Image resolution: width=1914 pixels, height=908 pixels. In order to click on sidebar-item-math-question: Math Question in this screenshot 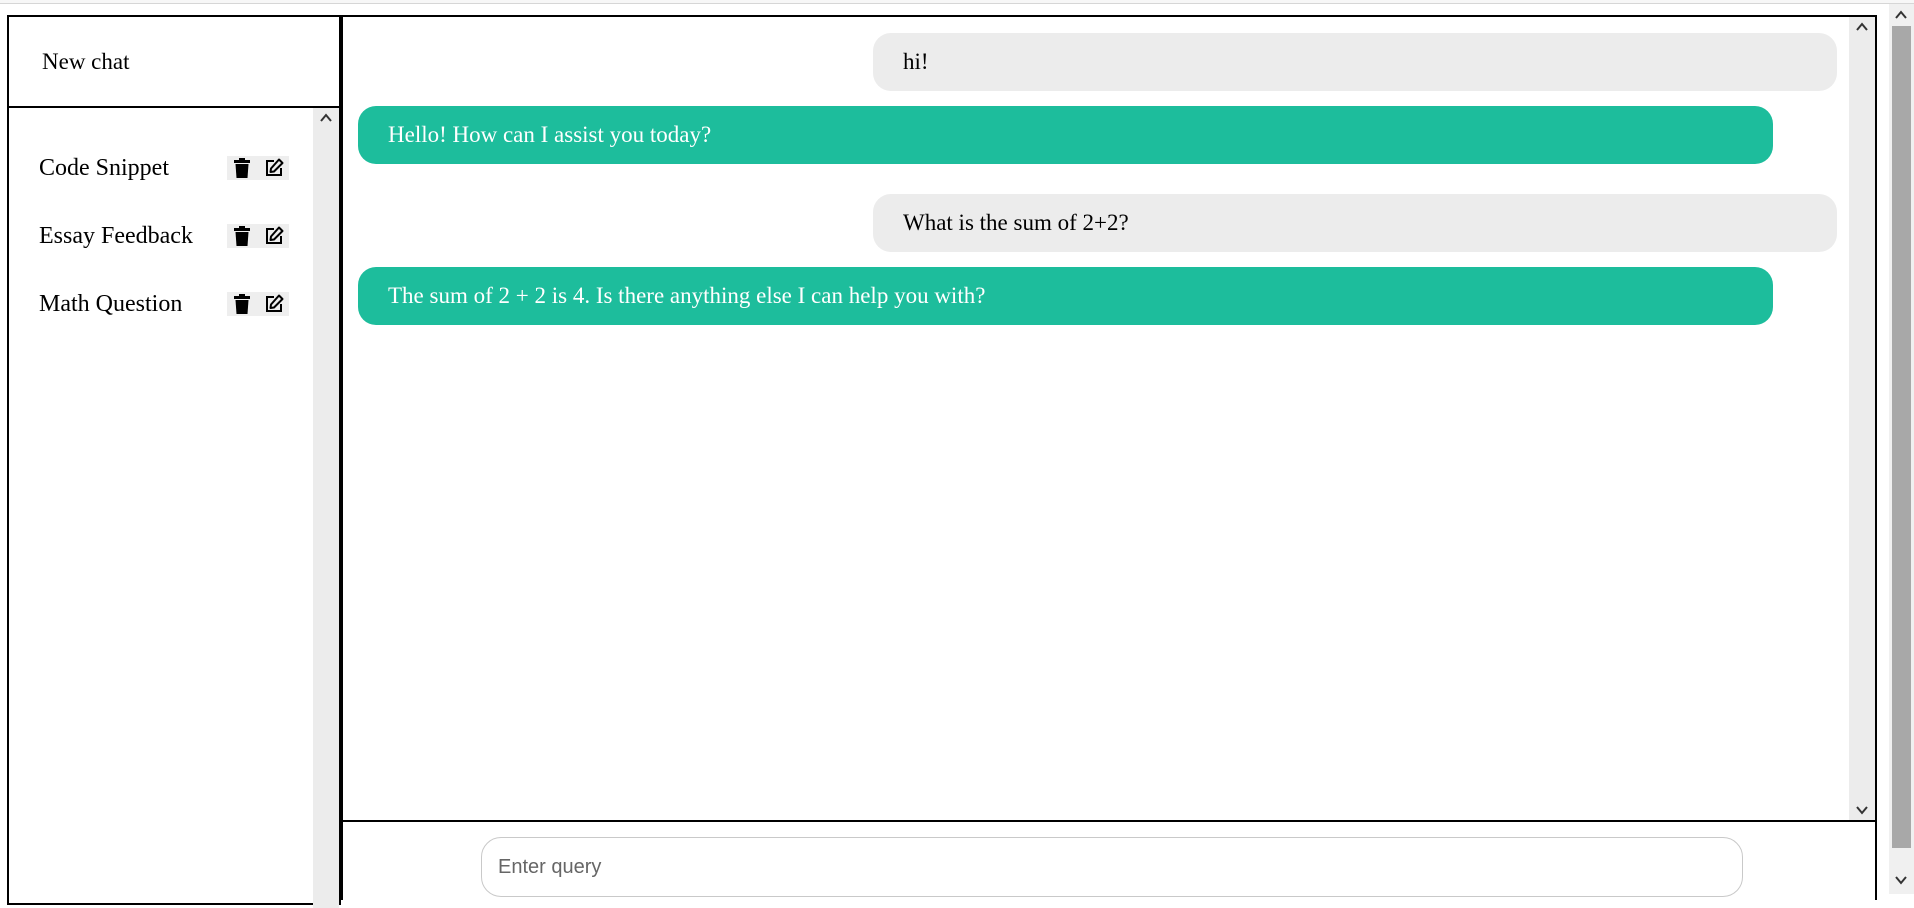, I will do `click(174, 304)`.